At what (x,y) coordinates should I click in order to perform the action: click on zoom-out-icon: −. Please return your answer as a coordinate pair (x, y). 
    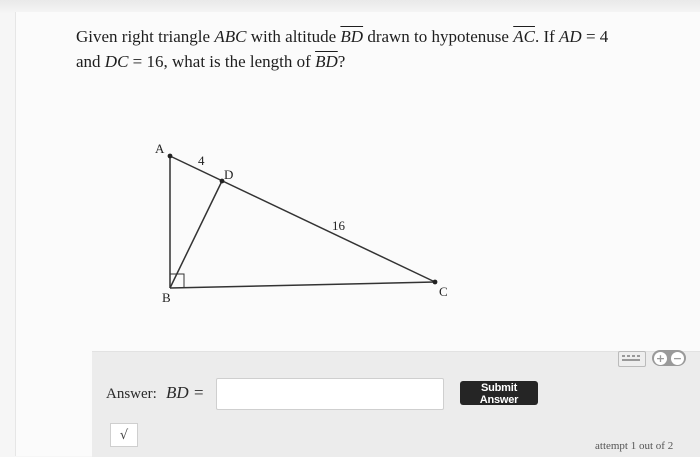
    Looking at the image, I should click on (677, 358).